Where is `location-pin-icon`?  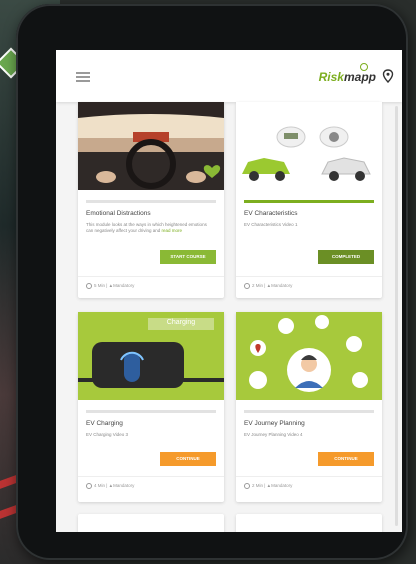 location-pin-icon is located at coordinates (388, 76).